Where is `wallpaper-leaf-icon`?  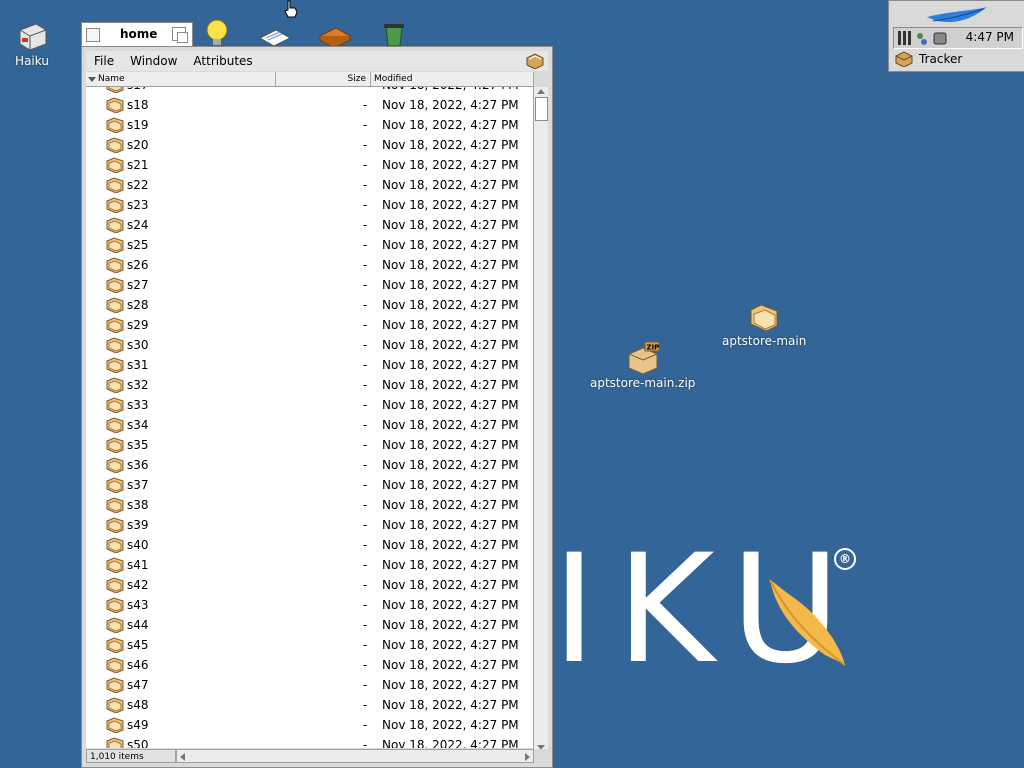
wallpaper-leaf-icon is located at coordinates (807, 622).